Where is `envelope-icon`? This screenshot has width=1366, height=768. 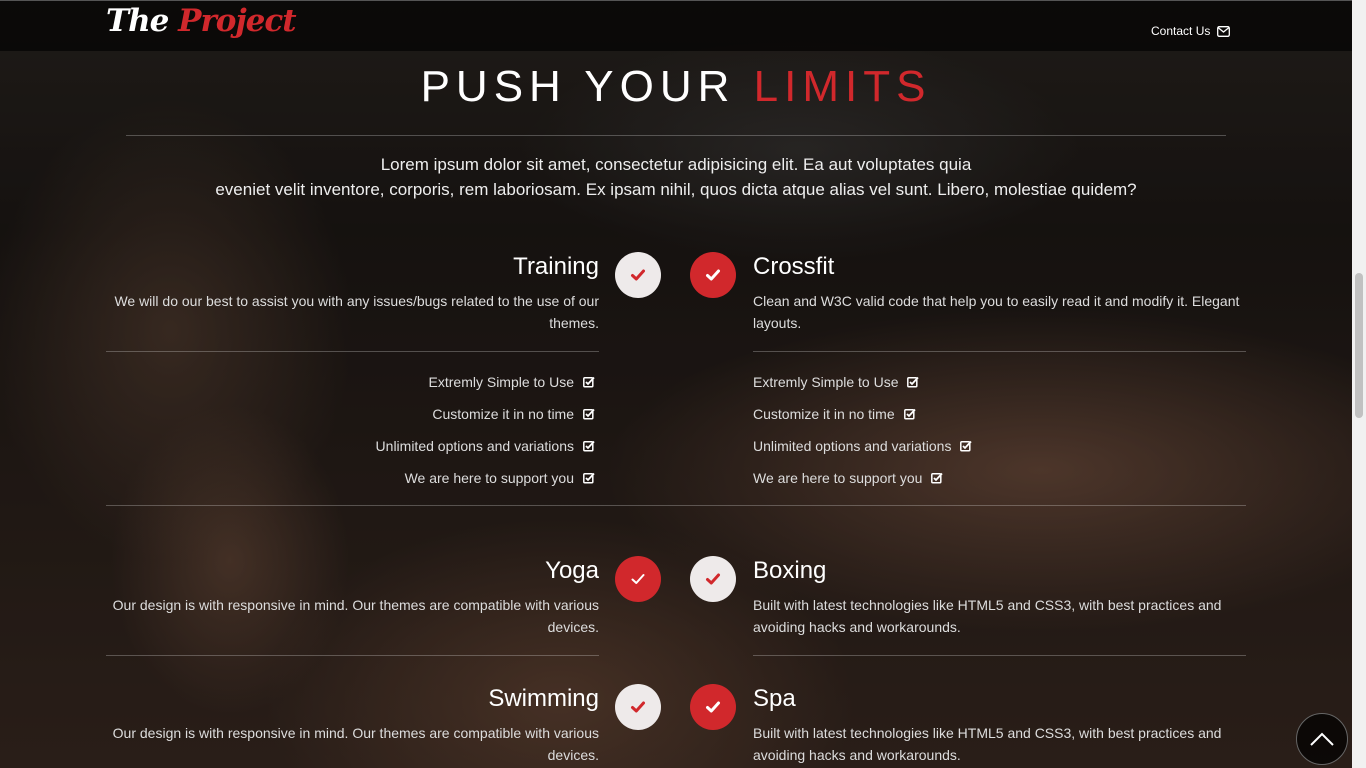 envelope-icon is located at coordinates (1224, 31).